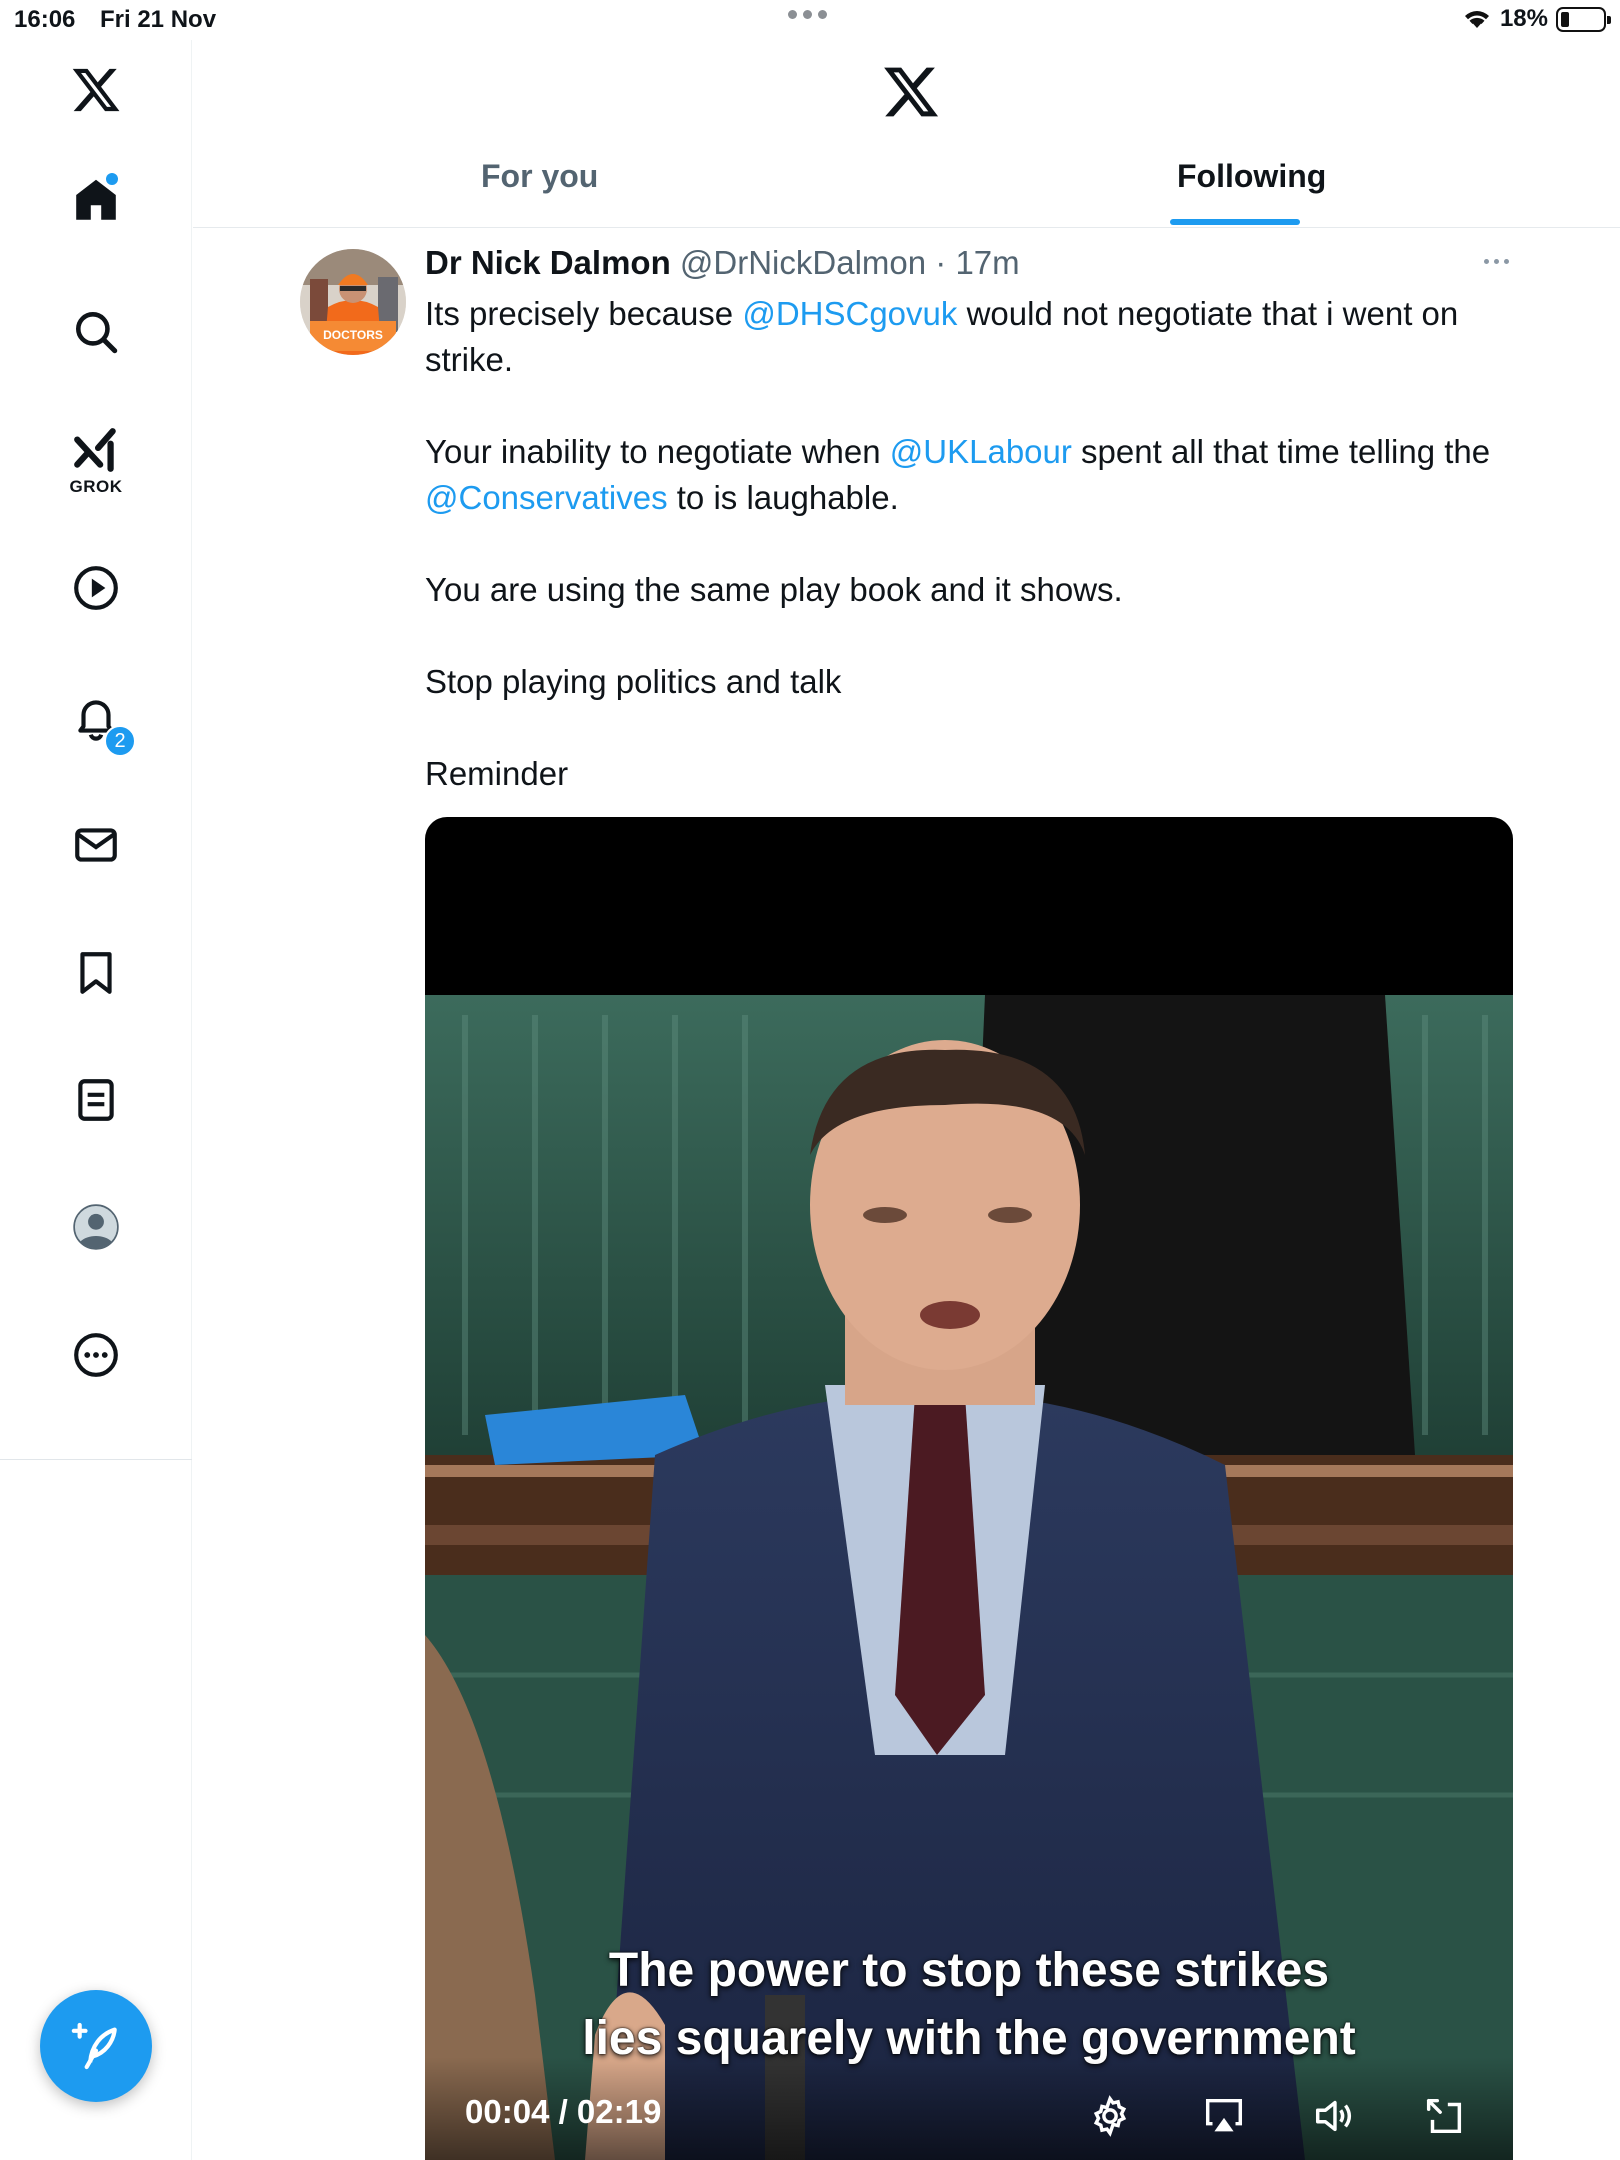 This screenshot has height=2160, width=1620. I want to click on text-run: Its precisely because, so click(584, 313).